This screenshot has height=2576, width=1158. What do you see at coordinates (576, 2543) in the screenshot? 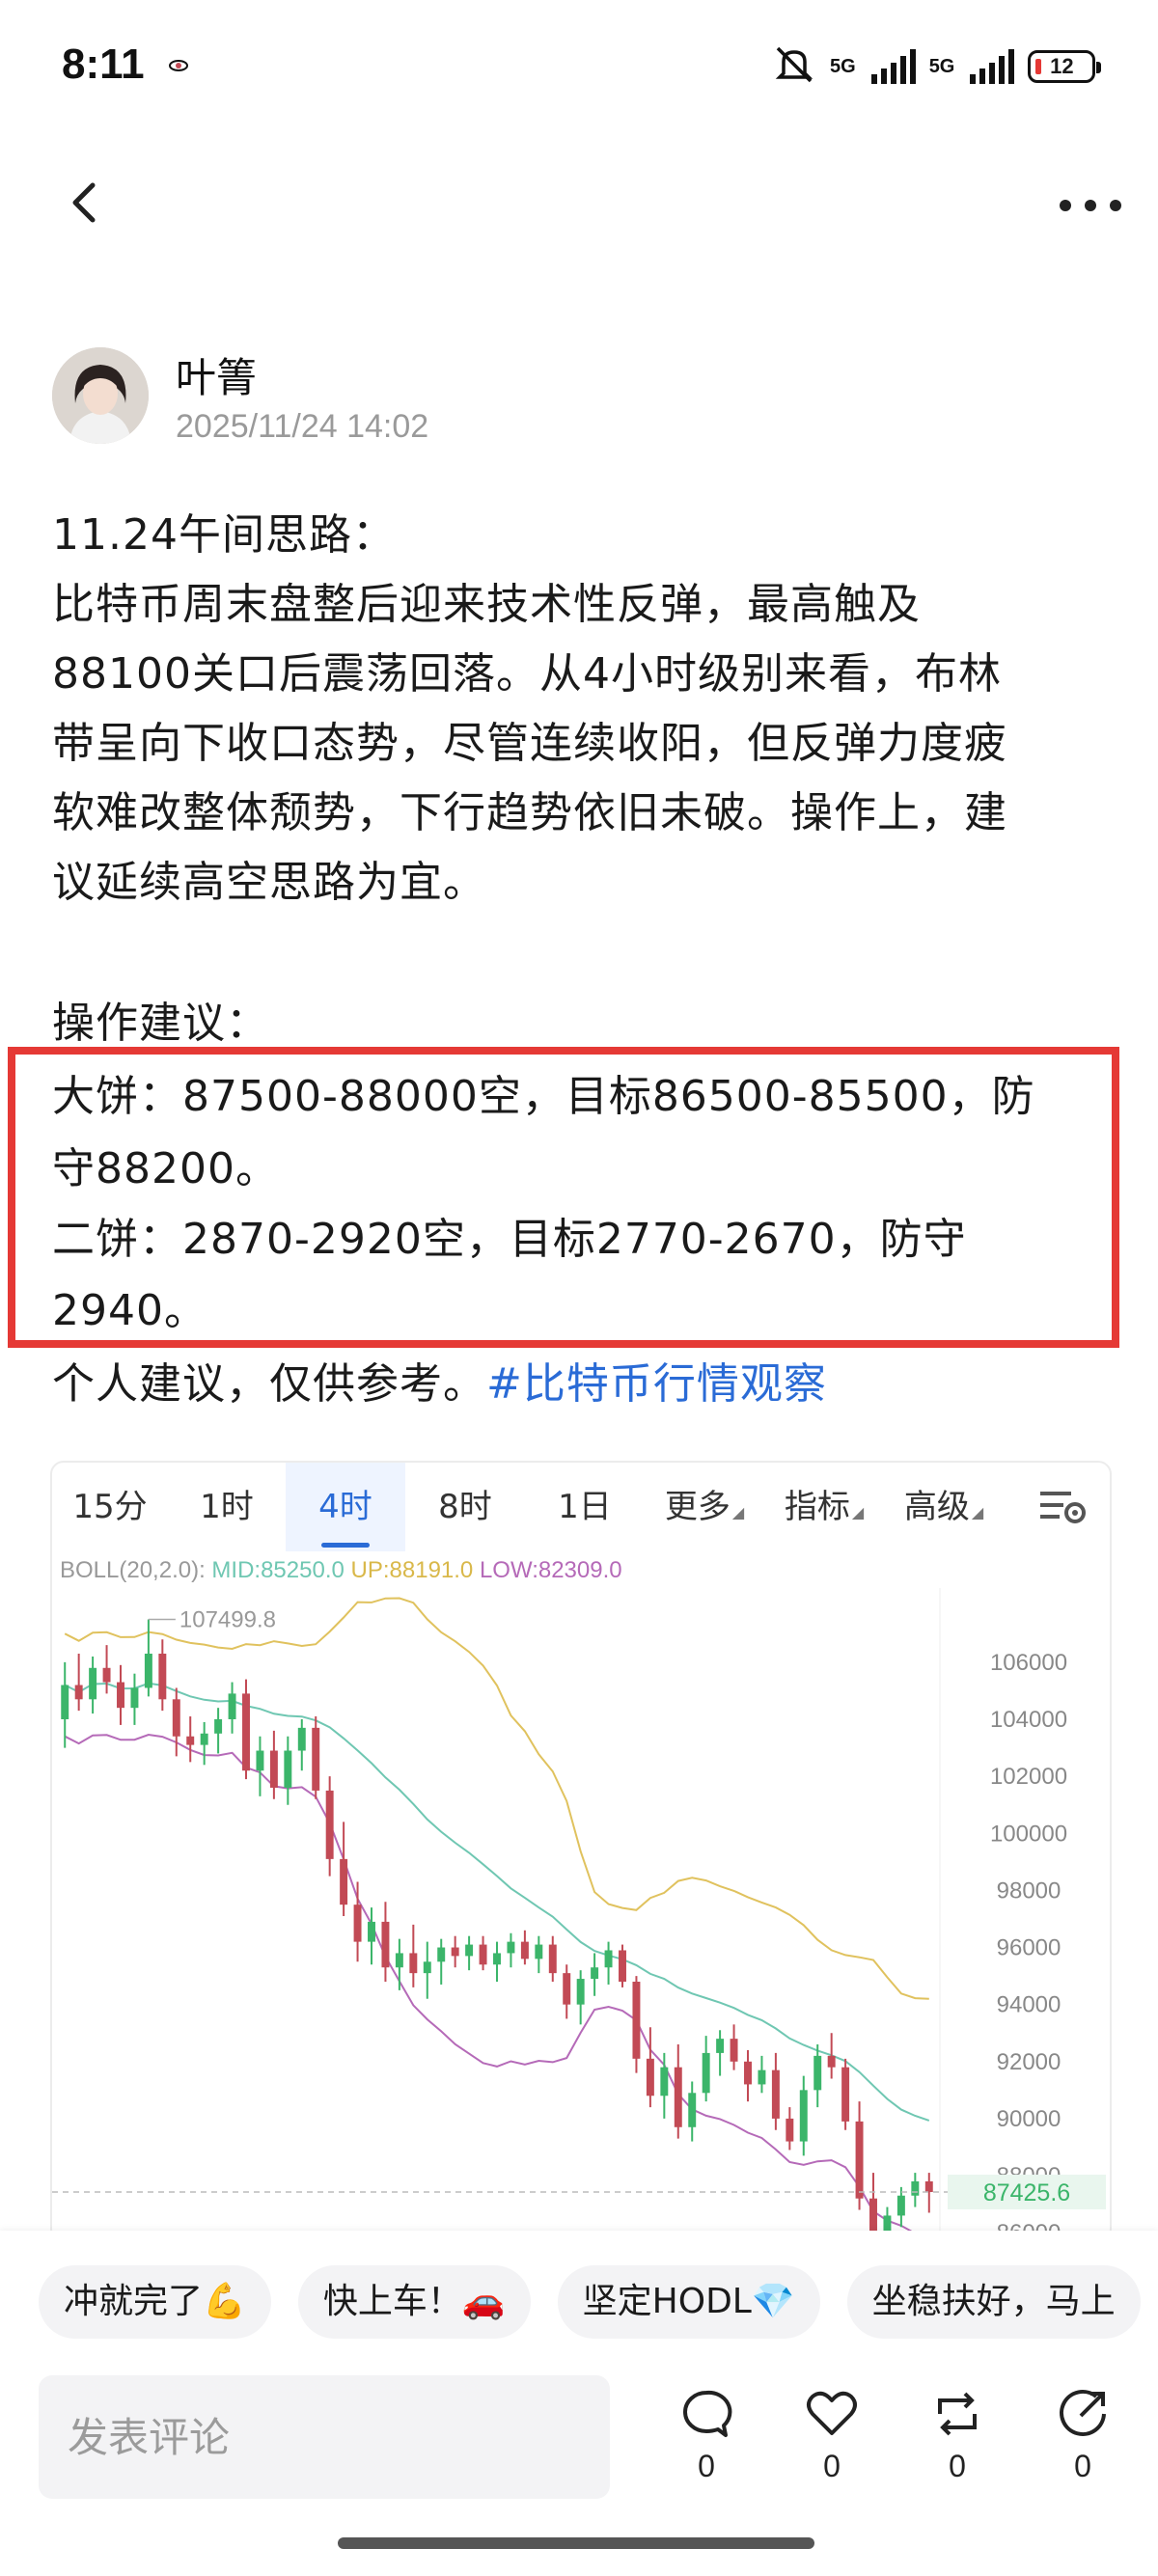
I see `home-indicator` at bounding box center [576, 2543].